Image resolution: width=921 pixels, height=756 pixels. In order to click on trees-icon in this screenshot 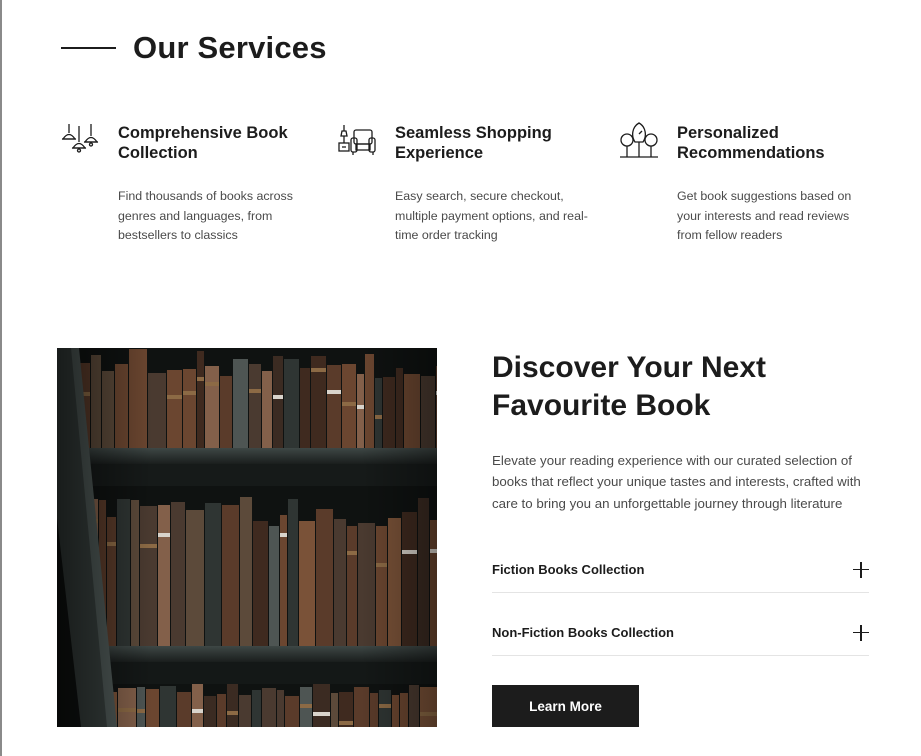, I will do `click(640, 142)`.